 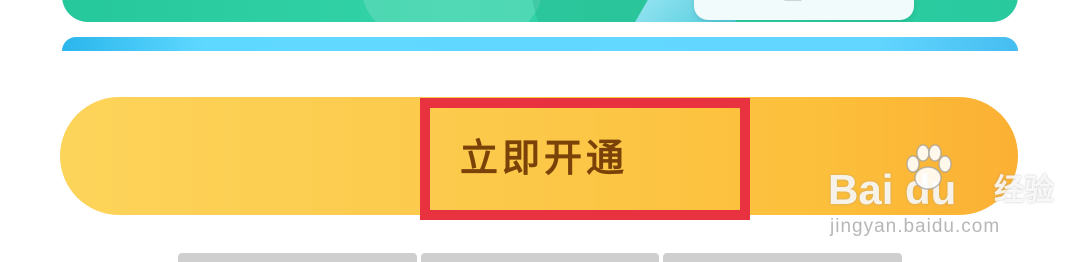 I want to click on watermark-url: jingyan.baidu.com, so click(x=915, y=226).